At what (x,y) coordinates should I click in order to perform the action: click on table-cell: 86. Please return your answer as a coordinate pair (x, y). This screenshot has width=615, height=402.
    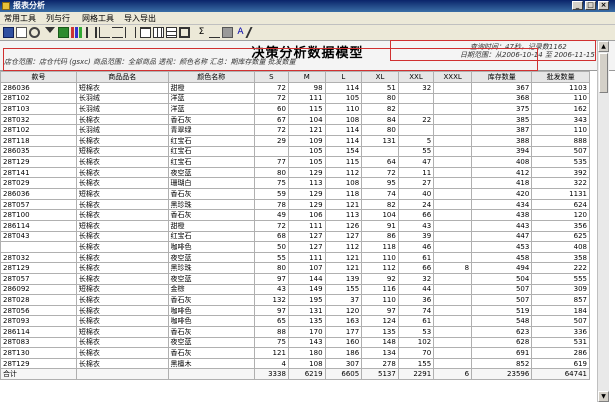
    Looking at the image, I should click on (380, 236).